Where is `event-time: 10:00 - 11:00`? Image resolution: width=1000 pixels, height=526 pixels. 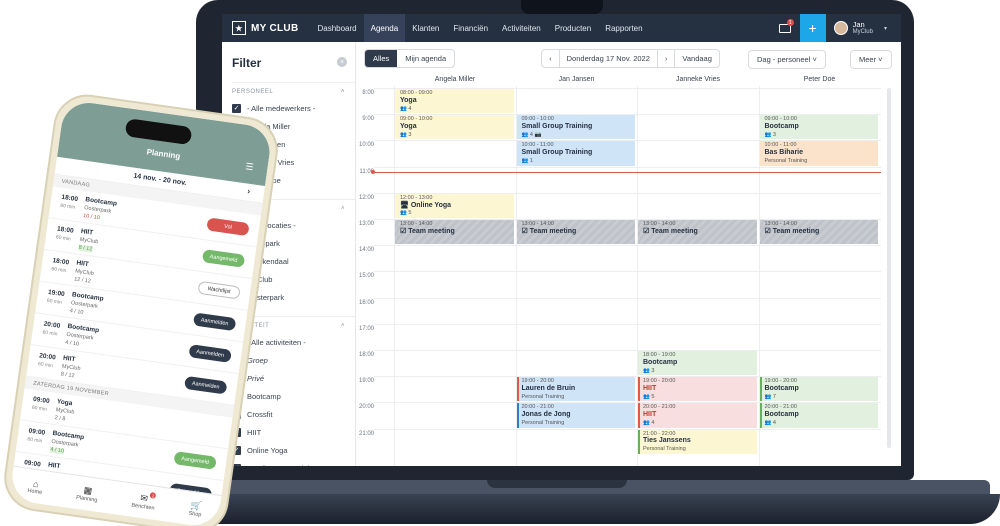 event-time: 10:00 - 11:00 is located at coordinates (780, 145).